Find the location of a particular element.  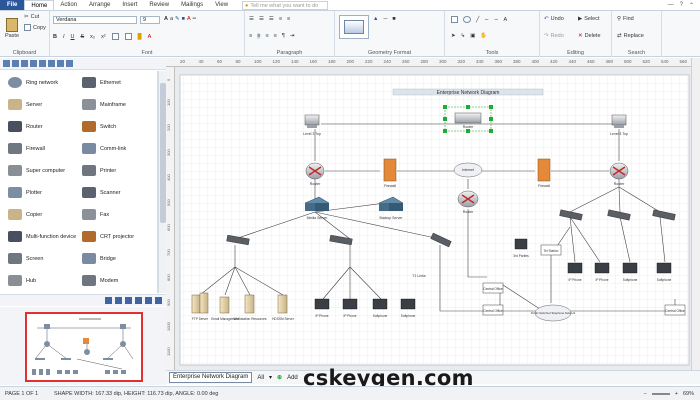

align-middle-icon: ☰ is located at coordinates (261, 19).